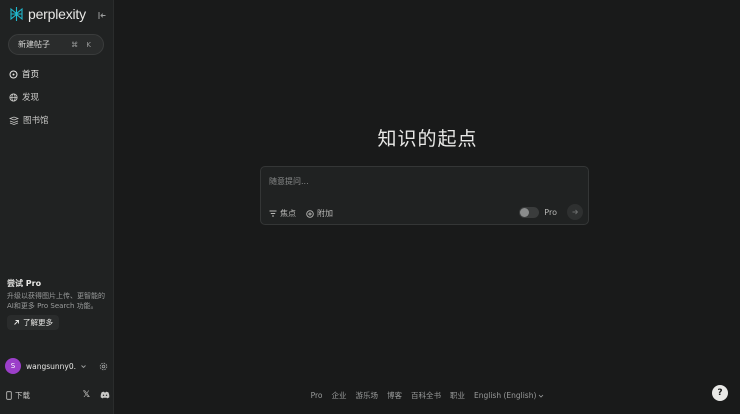  I want to click on submit-button, so click(575, 212).